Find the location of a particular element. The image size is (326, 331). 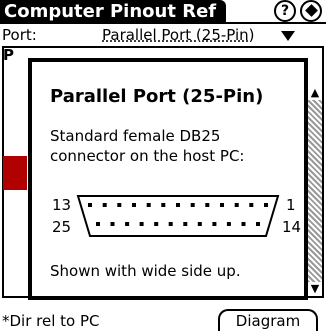

diamond-icon is located at coordinates (311, 10).